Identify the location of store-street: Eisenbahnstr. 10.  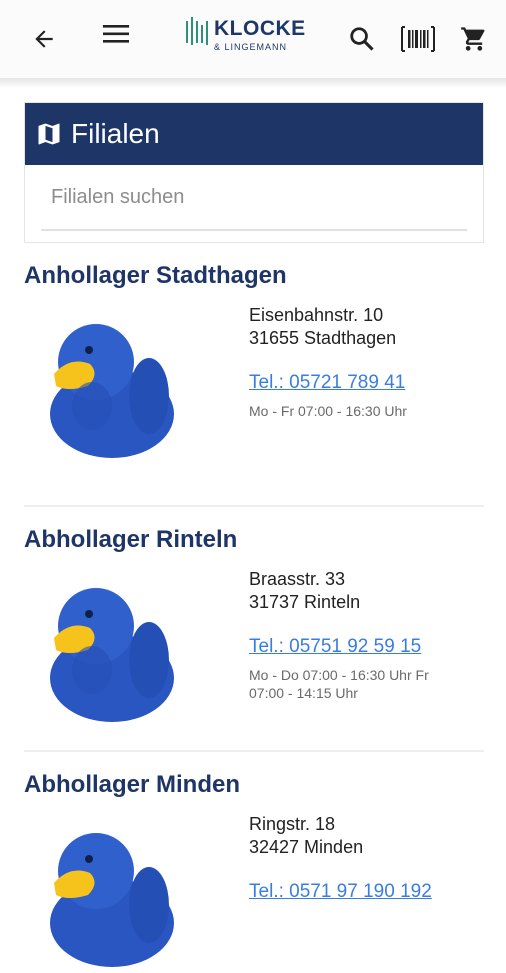
(316, 315).